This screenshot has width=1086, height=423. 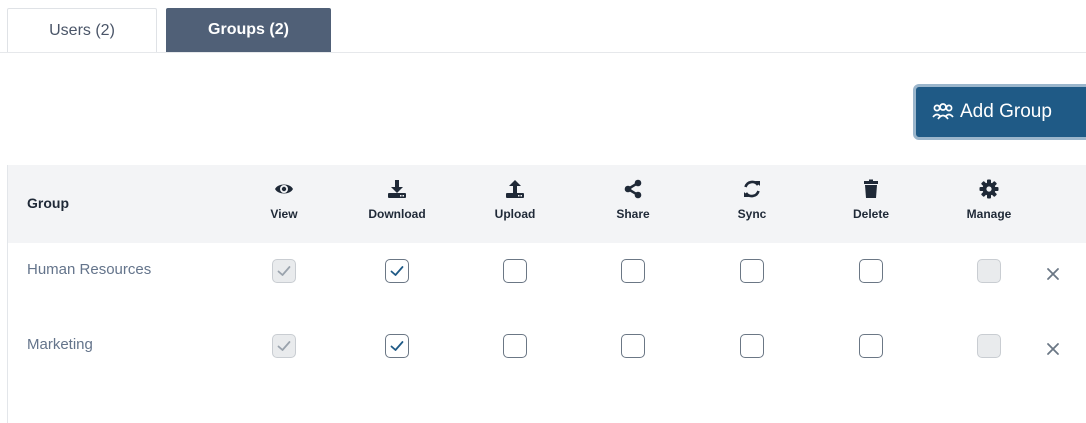 What do you see at coordinates (943, 111) in the screenshot?
I see `users-icon` at bounding box center [943, 111].